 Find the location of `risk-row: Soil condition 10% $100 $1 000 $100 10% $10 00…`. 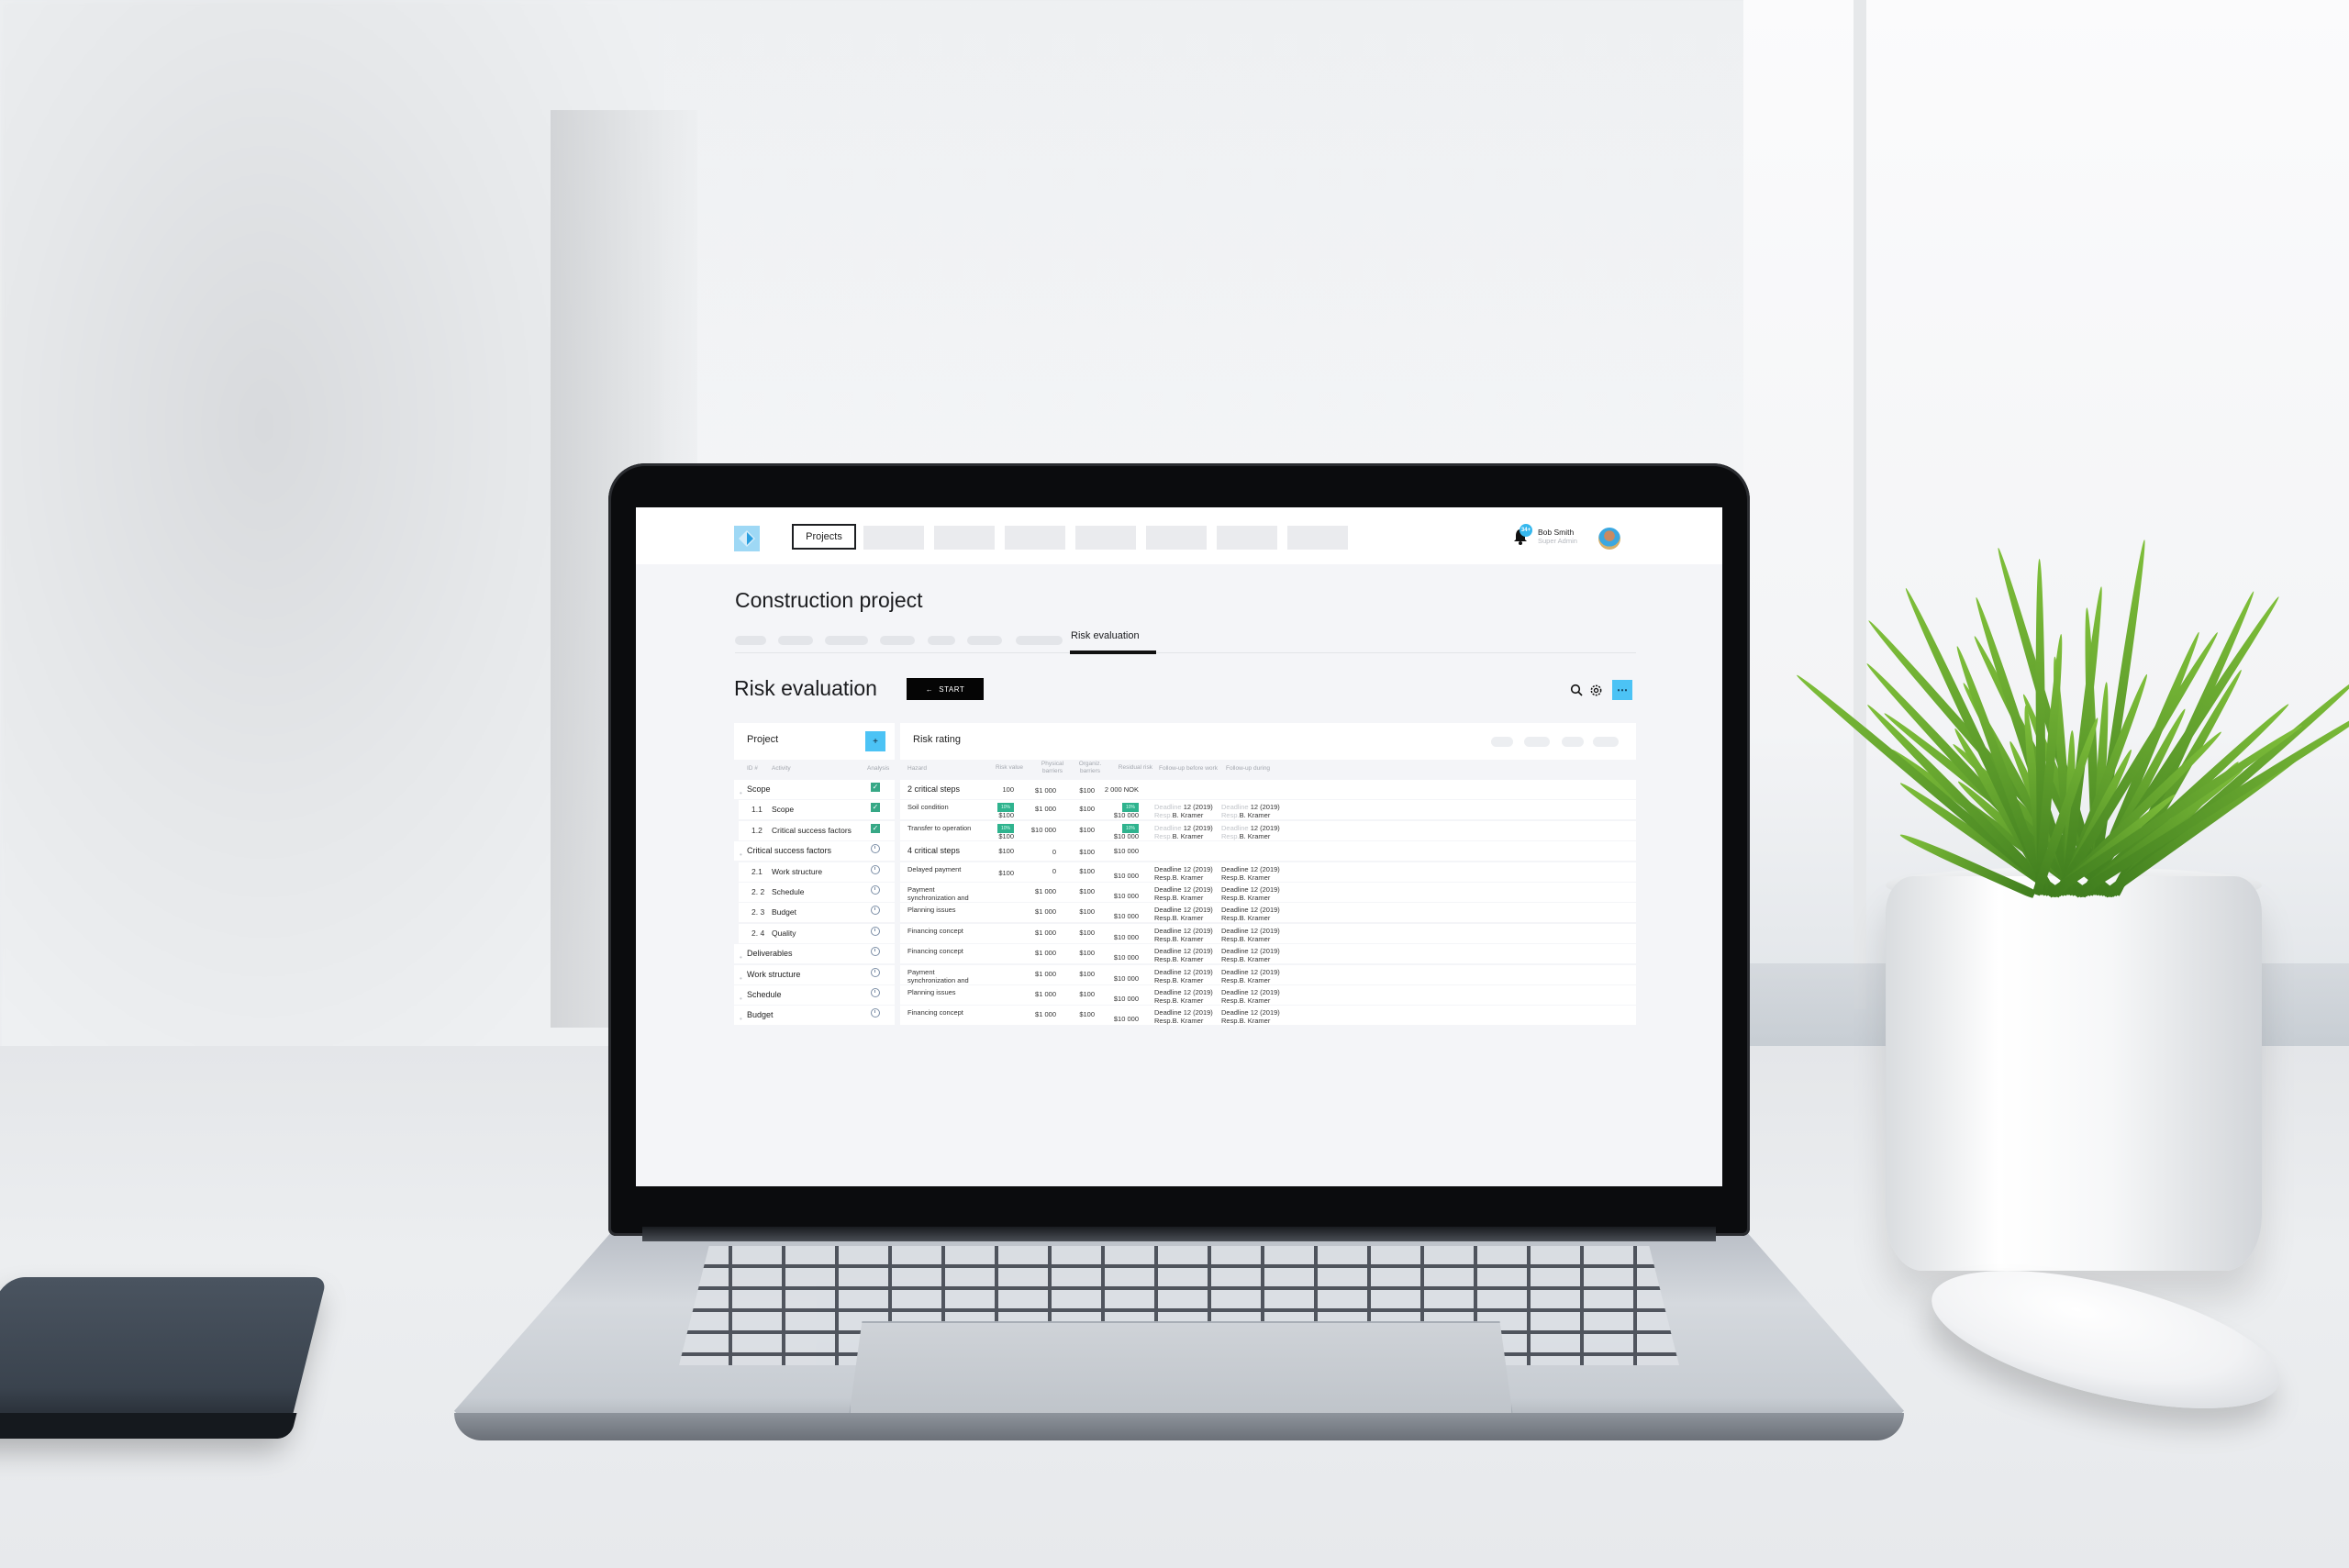

risk-row: Soil condition 10% $100 $1 000 $100 10% $10 00… is located at coordinates (1268, 810).